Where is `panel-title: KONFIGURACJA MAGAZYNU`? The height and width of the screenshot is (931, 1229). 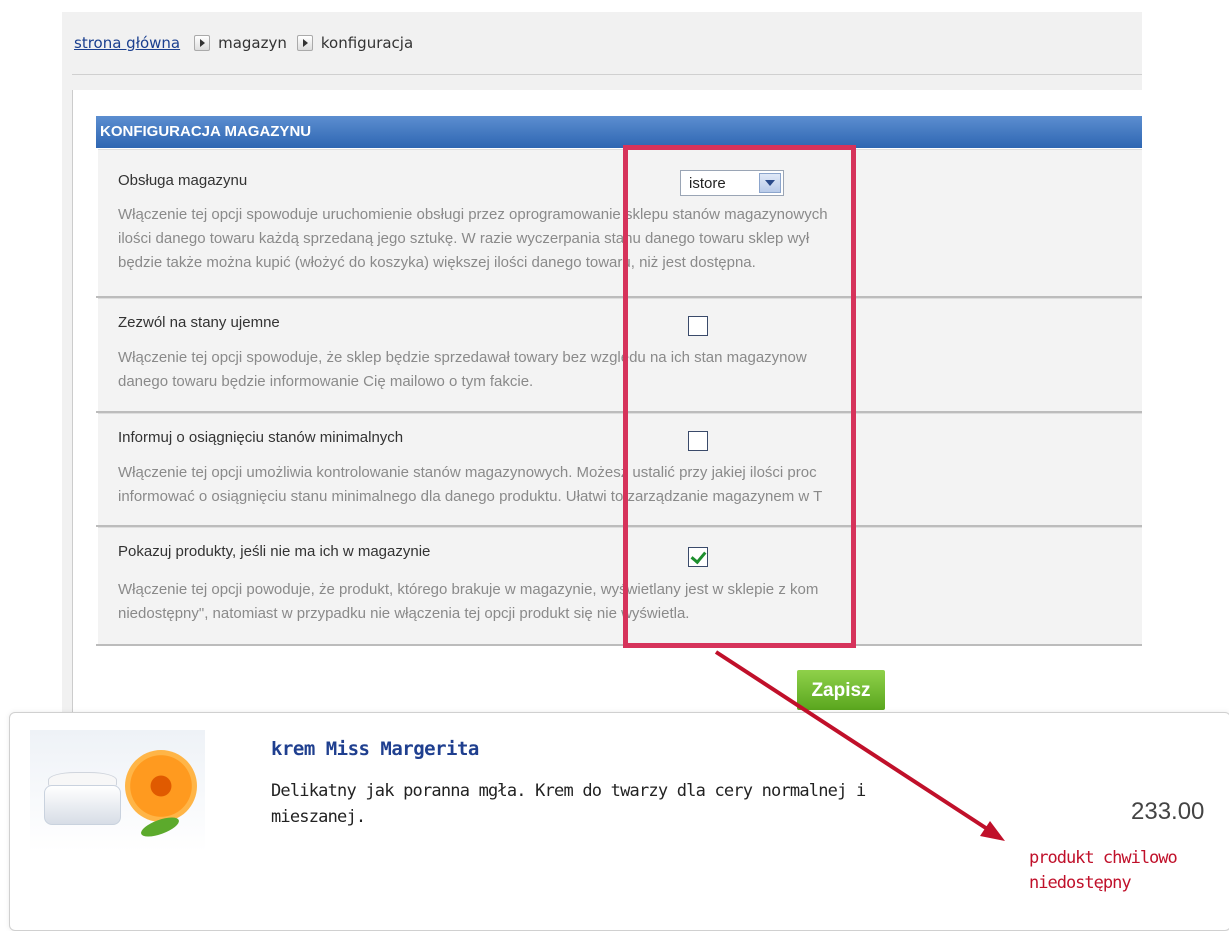 panel-title: KONFIGURACJA MAGAZYNU is located at coordinates (619, 132).